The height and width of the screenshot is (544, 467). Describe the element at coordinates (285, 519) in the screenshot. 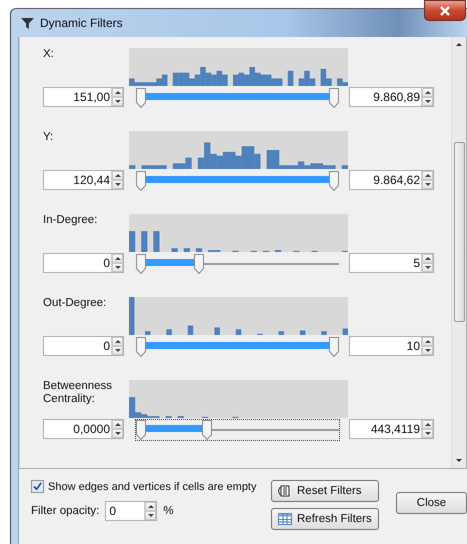

I see `table-icon` at that location.